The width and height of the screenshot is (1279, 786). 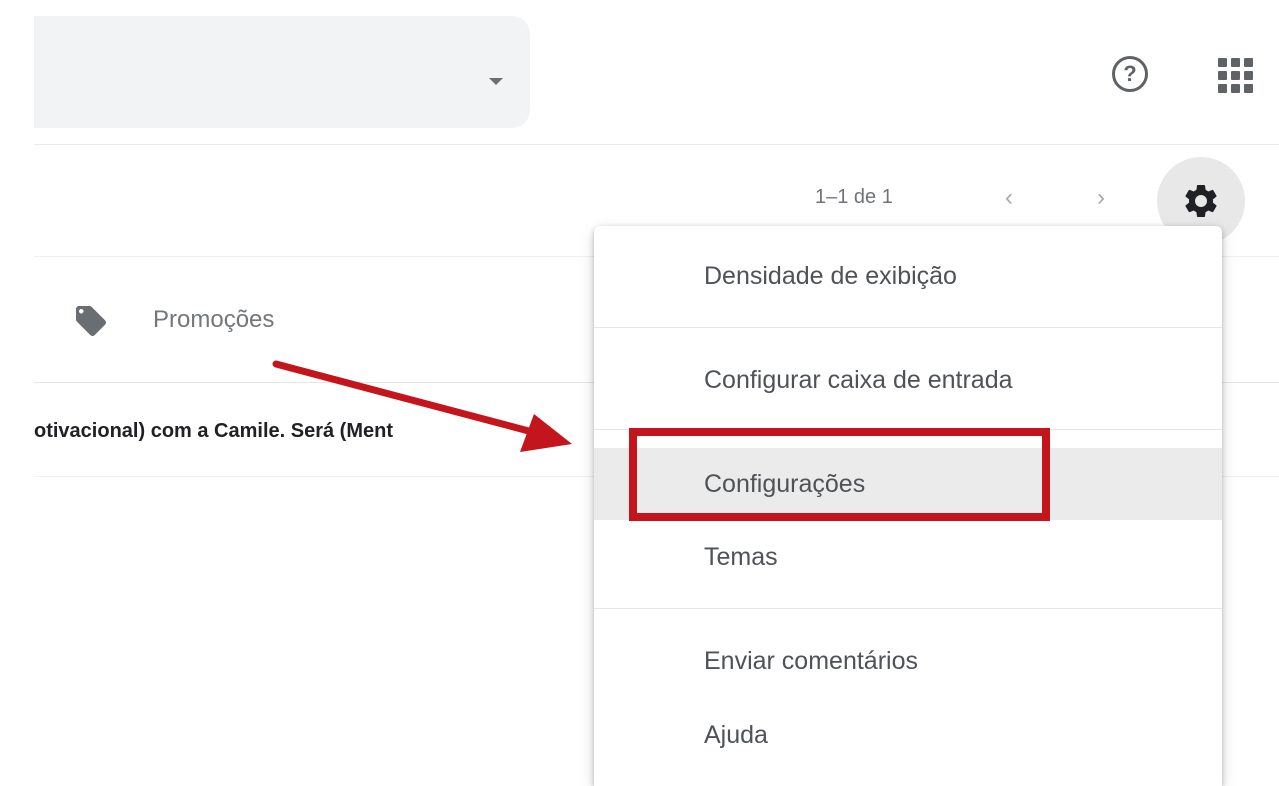 I want to click on search-bar, so click(x=282, y=72).